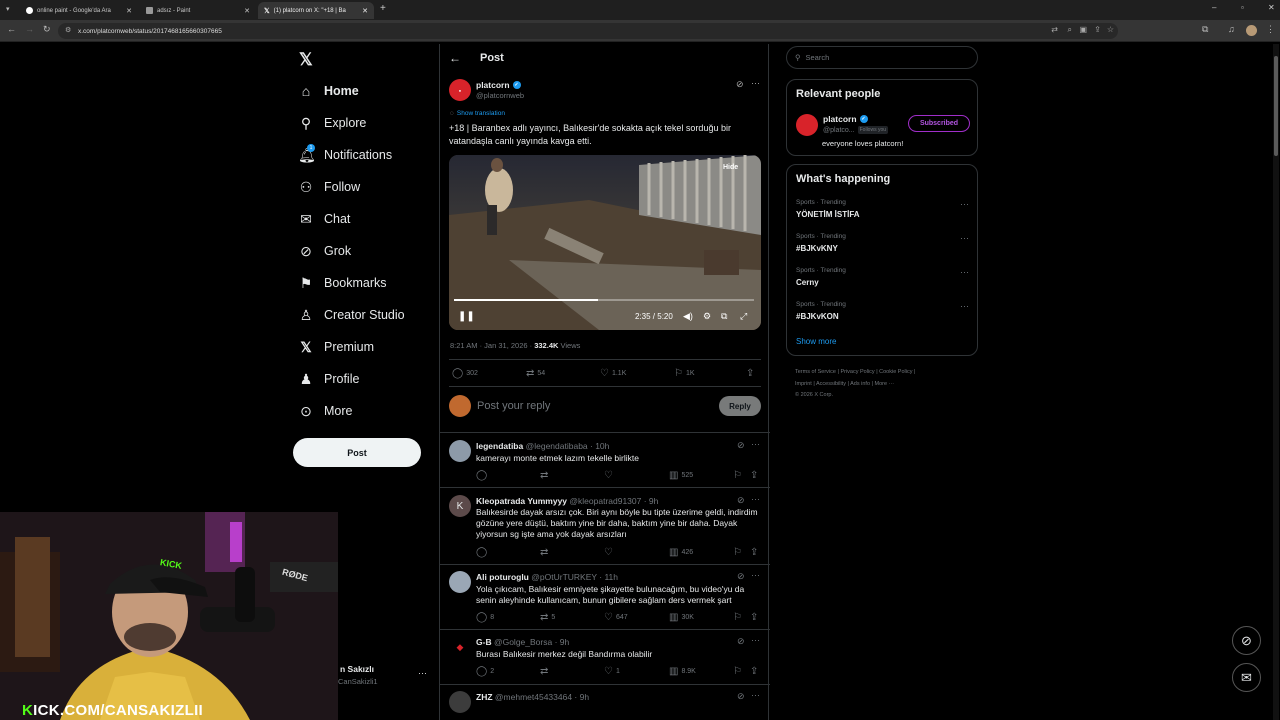  What do you see at coordinates (740, 84) in the screenshot?
I see `grok-explain-icon: ⊘` at bounding box center [740, 84].